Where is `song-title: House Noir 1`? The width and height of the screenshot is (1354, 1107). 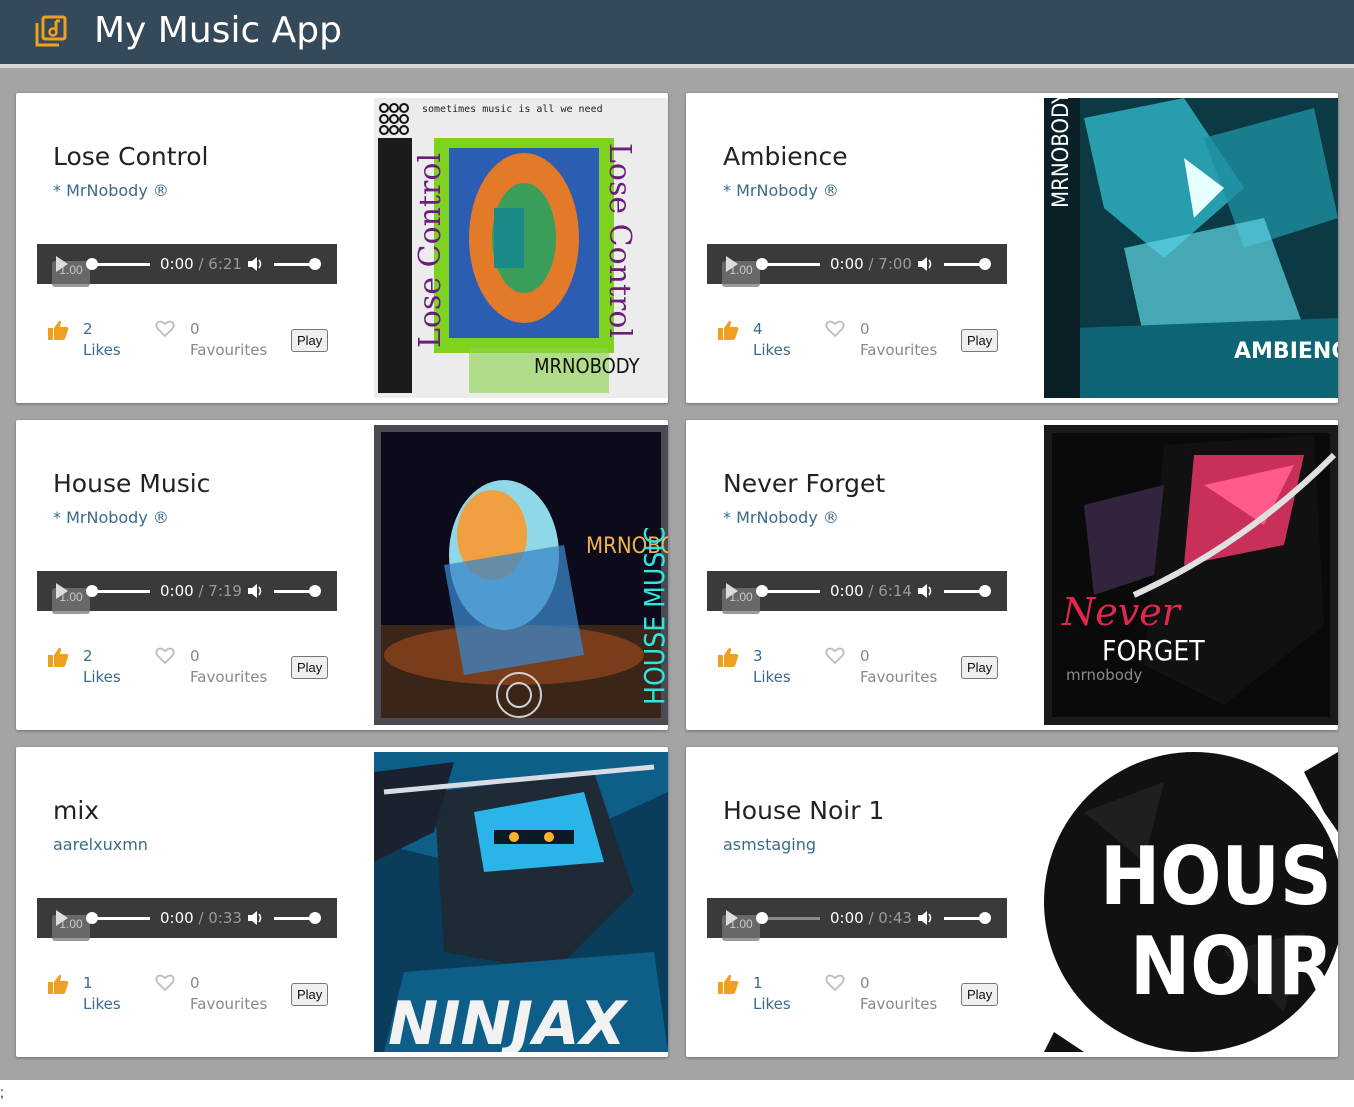
song-title: House Noir 1 is located at coordinates (804, 810).